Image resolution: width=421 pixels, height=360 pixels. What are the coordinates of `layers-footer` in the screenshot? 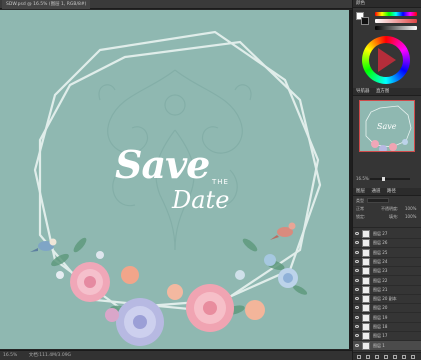 It's located at (387, 356).